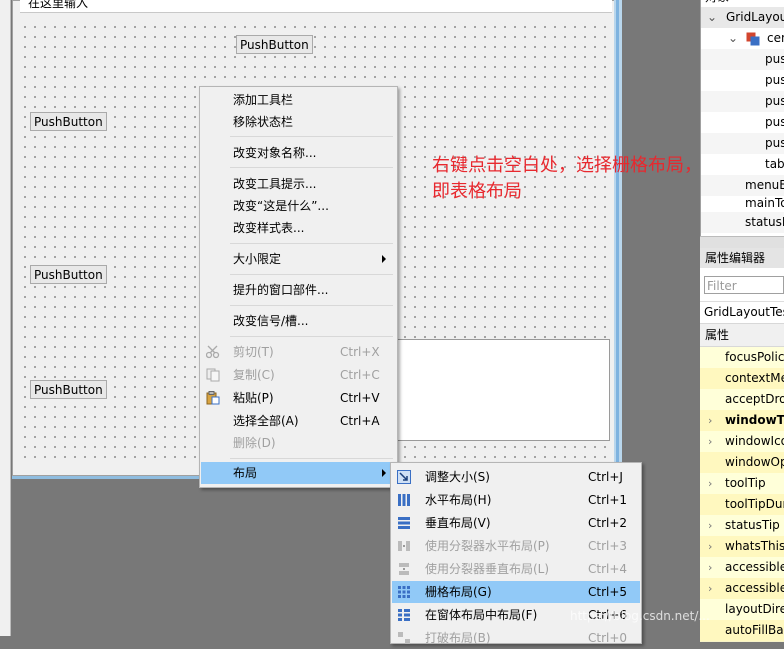  I want to click on submenu-item-horizontal-layout: 水平布局(H) Ctrl+1, so click(516, 500).